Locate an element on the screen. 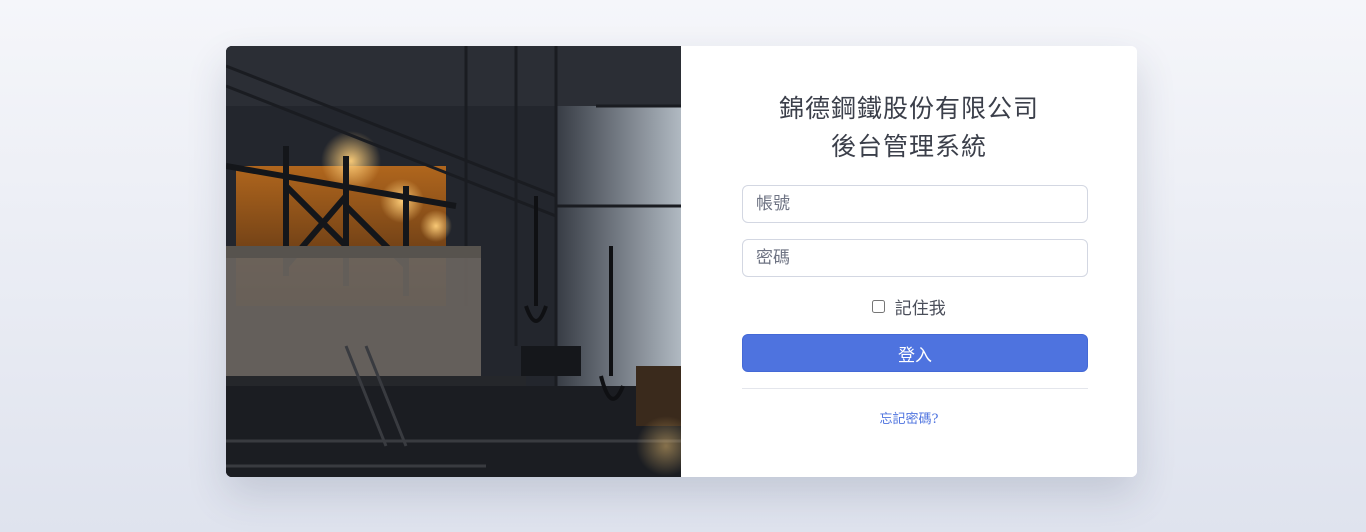  forgot-password-link: 忘記密碼? is located at coordinates (909, 417).